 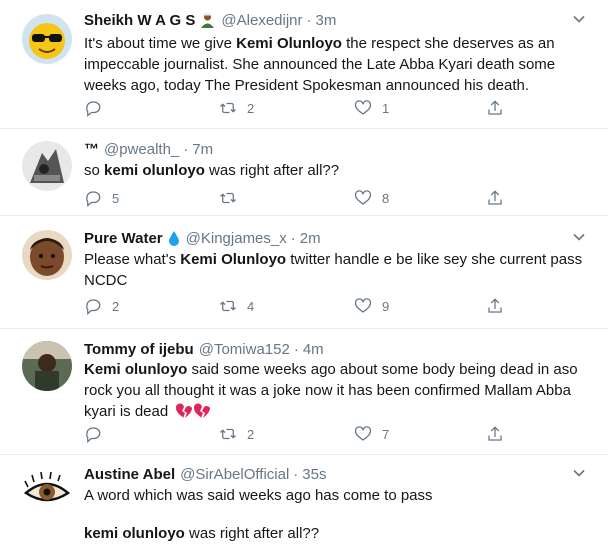 What do you see at coordinates (386, 198) in the screenshot?
I see `like-count: 8` at bounding box center [386, 198].